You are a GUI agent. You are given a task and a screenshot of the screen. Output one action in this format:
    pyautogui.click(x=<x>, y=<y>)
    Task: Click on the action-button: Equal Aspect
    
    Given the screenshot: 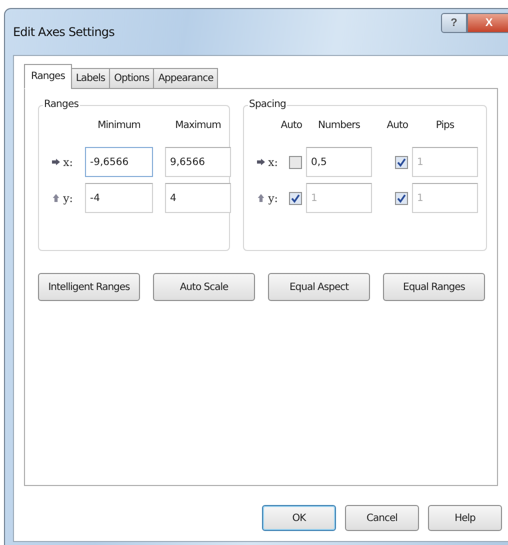 What is the action you would take?
    pyautogui.click(x=319, y=287)
    